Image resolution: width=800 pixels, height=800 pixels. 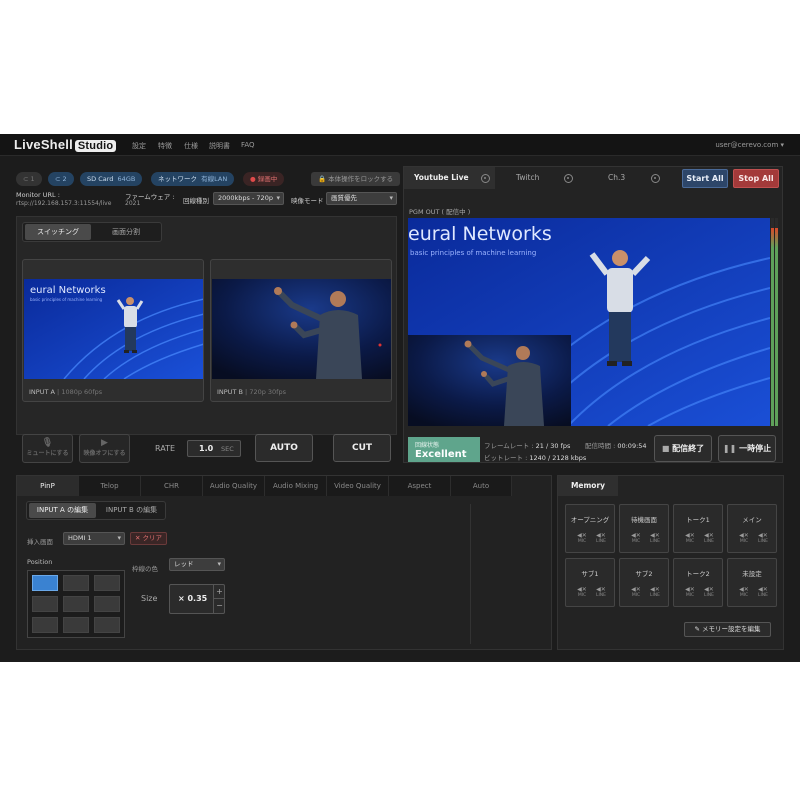 I want to click on memory-slot: トーク1 ◀✕ MIC ◀✕ LINE, so click(x=698, y=528).